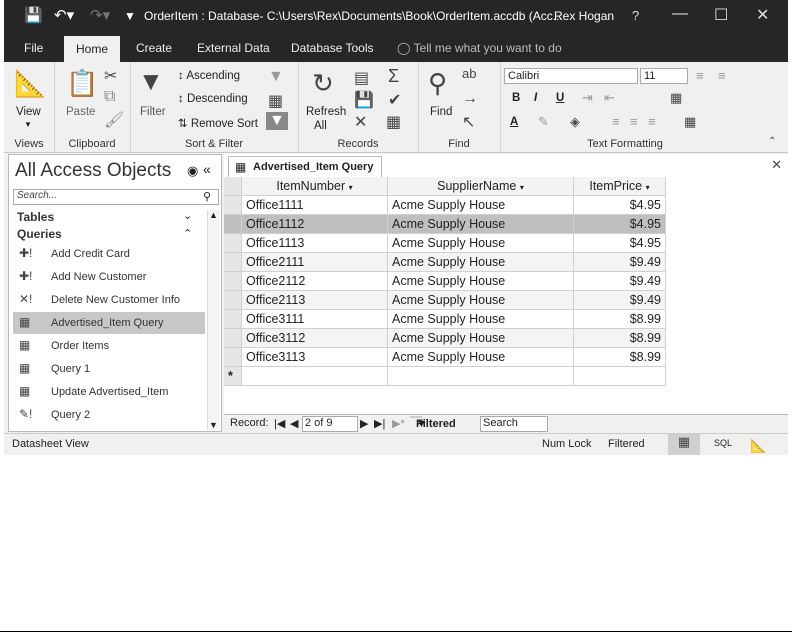 The image size is (792, 632). I want to click on next-record-icon: ▶, so click(364, 423).